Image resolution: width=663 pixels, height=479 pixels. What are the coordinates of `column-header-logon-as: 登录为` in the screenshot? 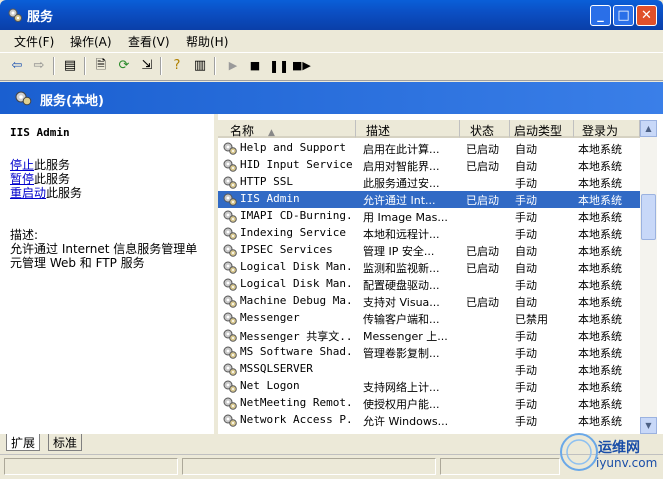 It's located at (607, 129).